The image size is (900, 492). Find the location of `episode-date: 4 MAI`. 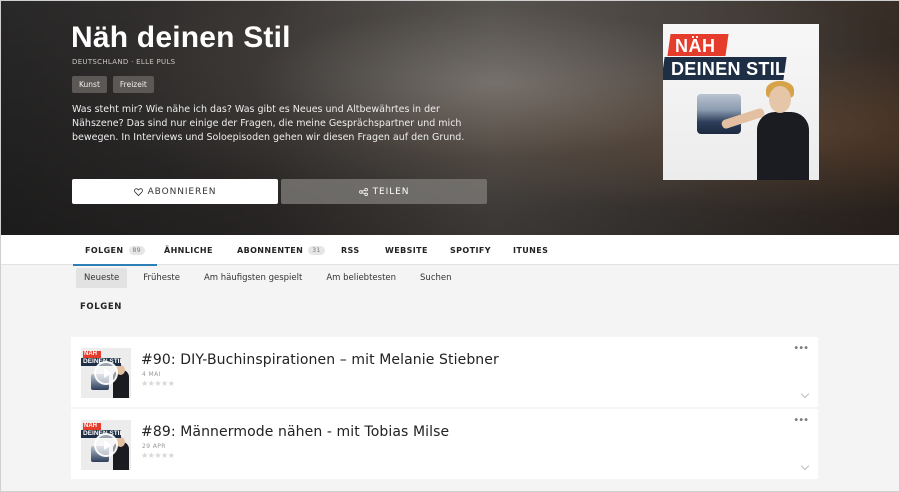

episode-date: 4 MAI is located at coordinates (151, 374).